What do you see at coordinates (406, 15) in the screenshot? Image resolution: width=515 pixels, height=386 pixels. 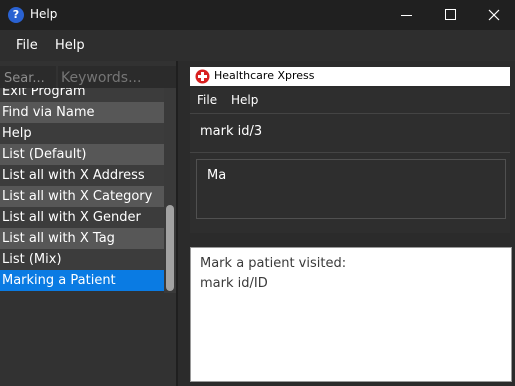 I see `minimize-button` at bounding box center [406, 15].